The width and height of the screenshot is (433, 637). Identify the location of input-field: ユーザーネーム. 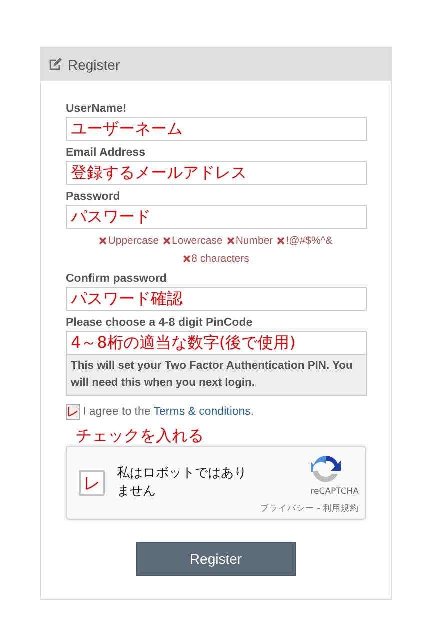
(216, 129).